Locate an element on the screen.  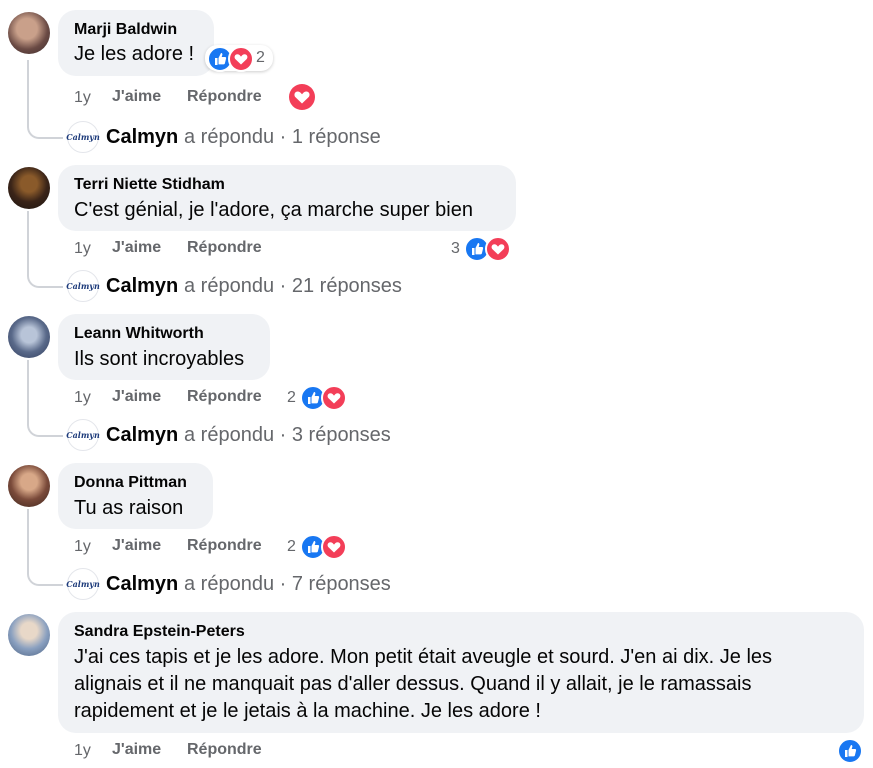
view-replies-link: a répondu · 7 réponses is located at coordinates (287, 584).